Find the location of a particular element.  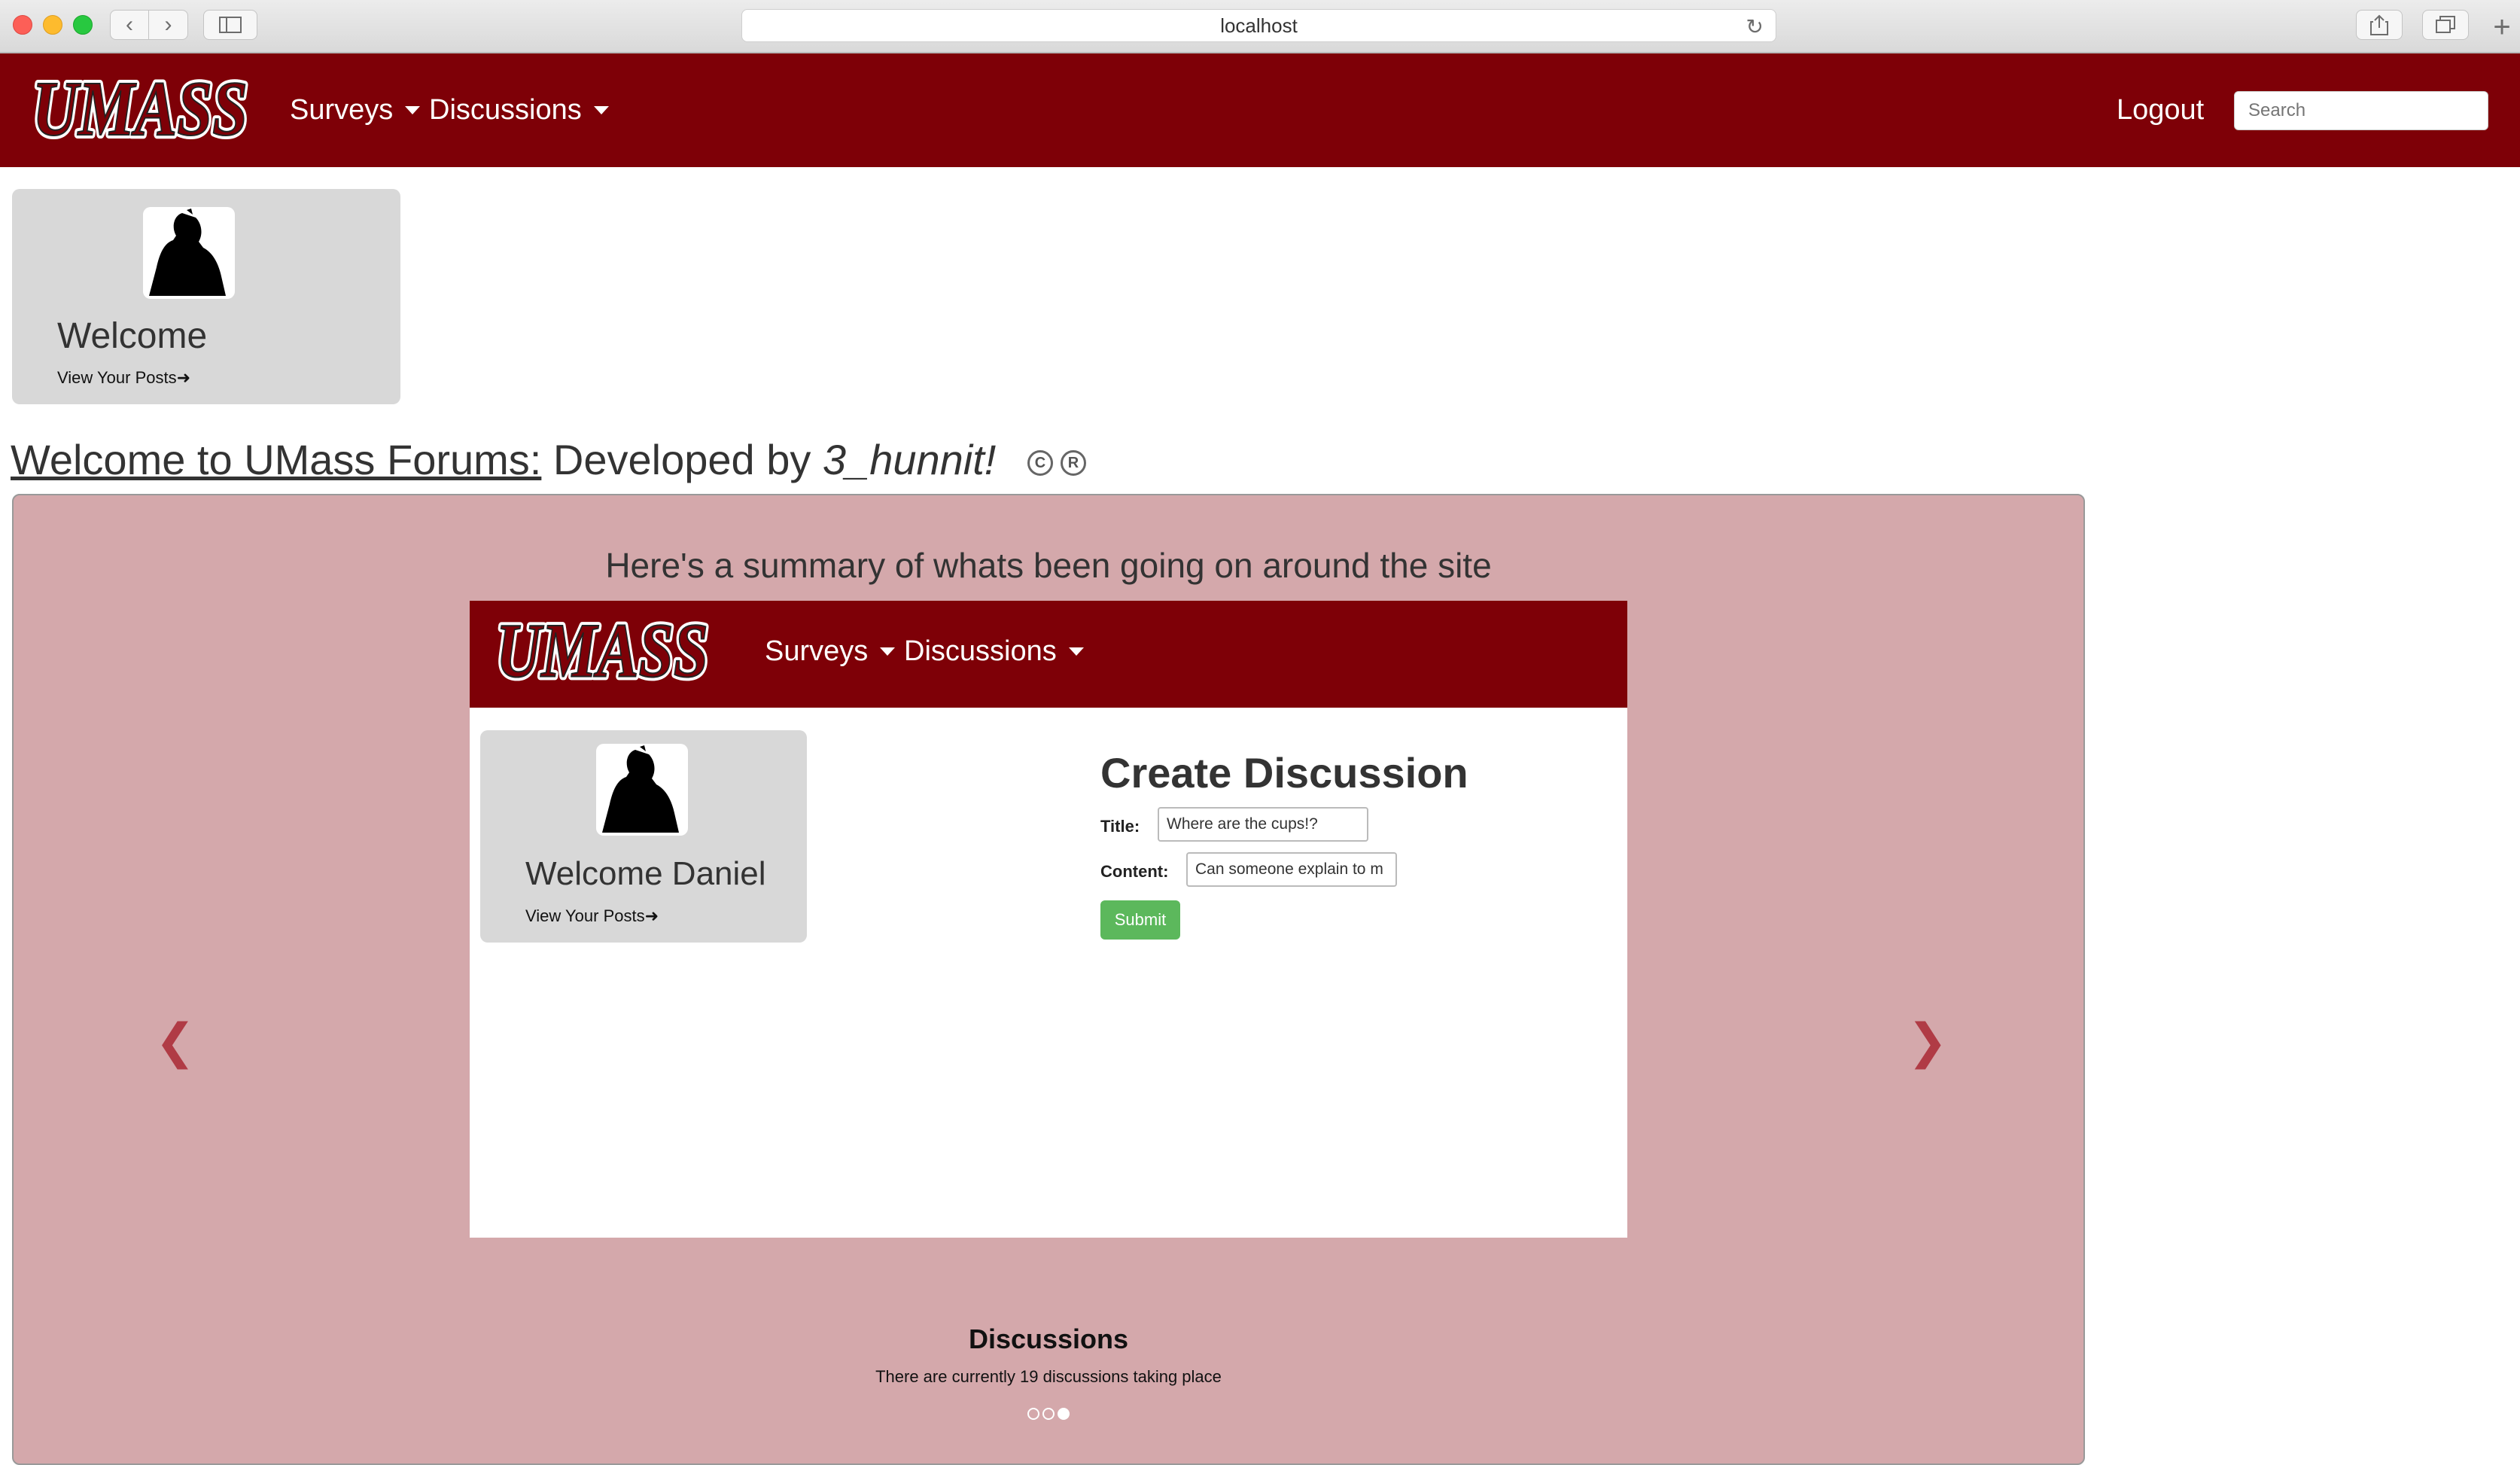

surveys-menu: Surveys is located at coordinates (355, 110).